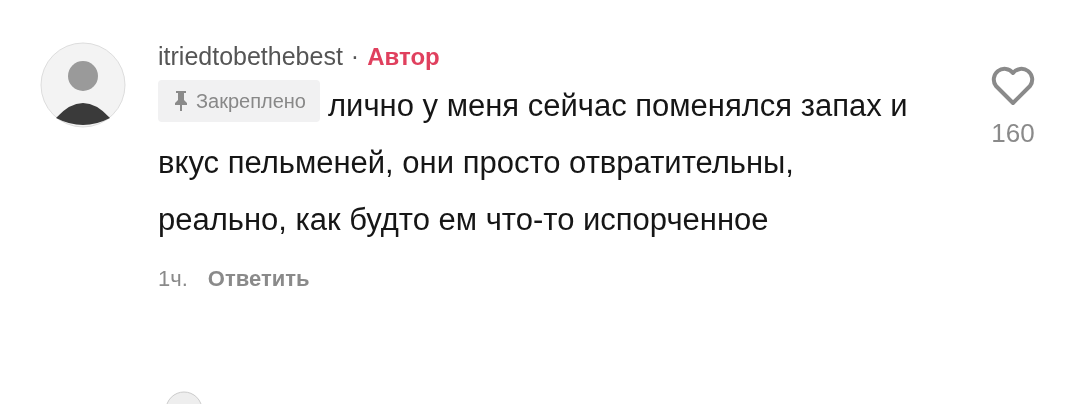 This screenshot has height=404, width=1080. I want to click on pinned-badge: Закреплено, so click(239, 101).